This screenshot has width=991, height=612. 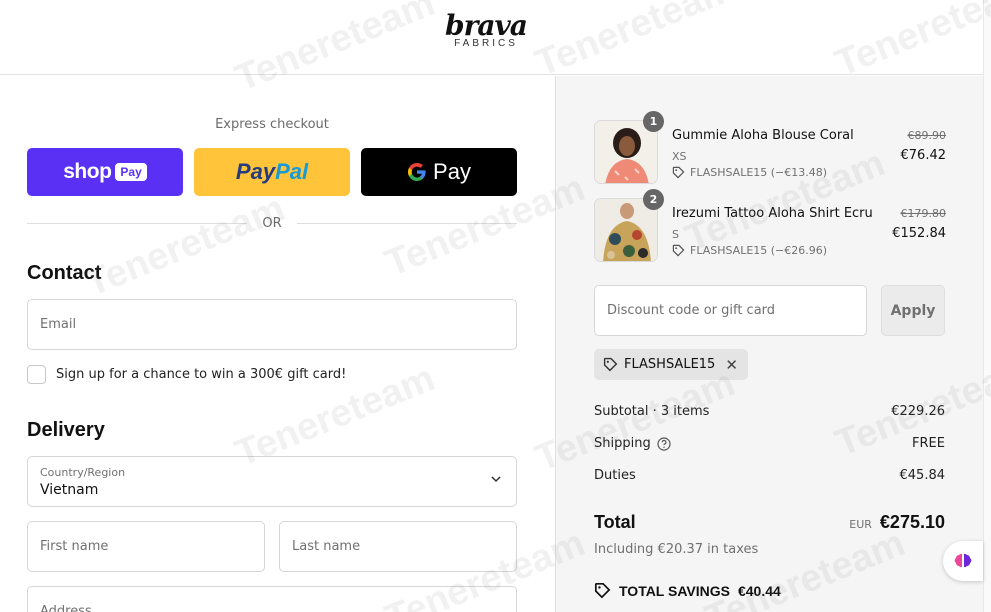 What do you see at coordinates (622, 443) in the screenshot?
I see `shipping-label: Shipping` at bounding box center [622, 443].